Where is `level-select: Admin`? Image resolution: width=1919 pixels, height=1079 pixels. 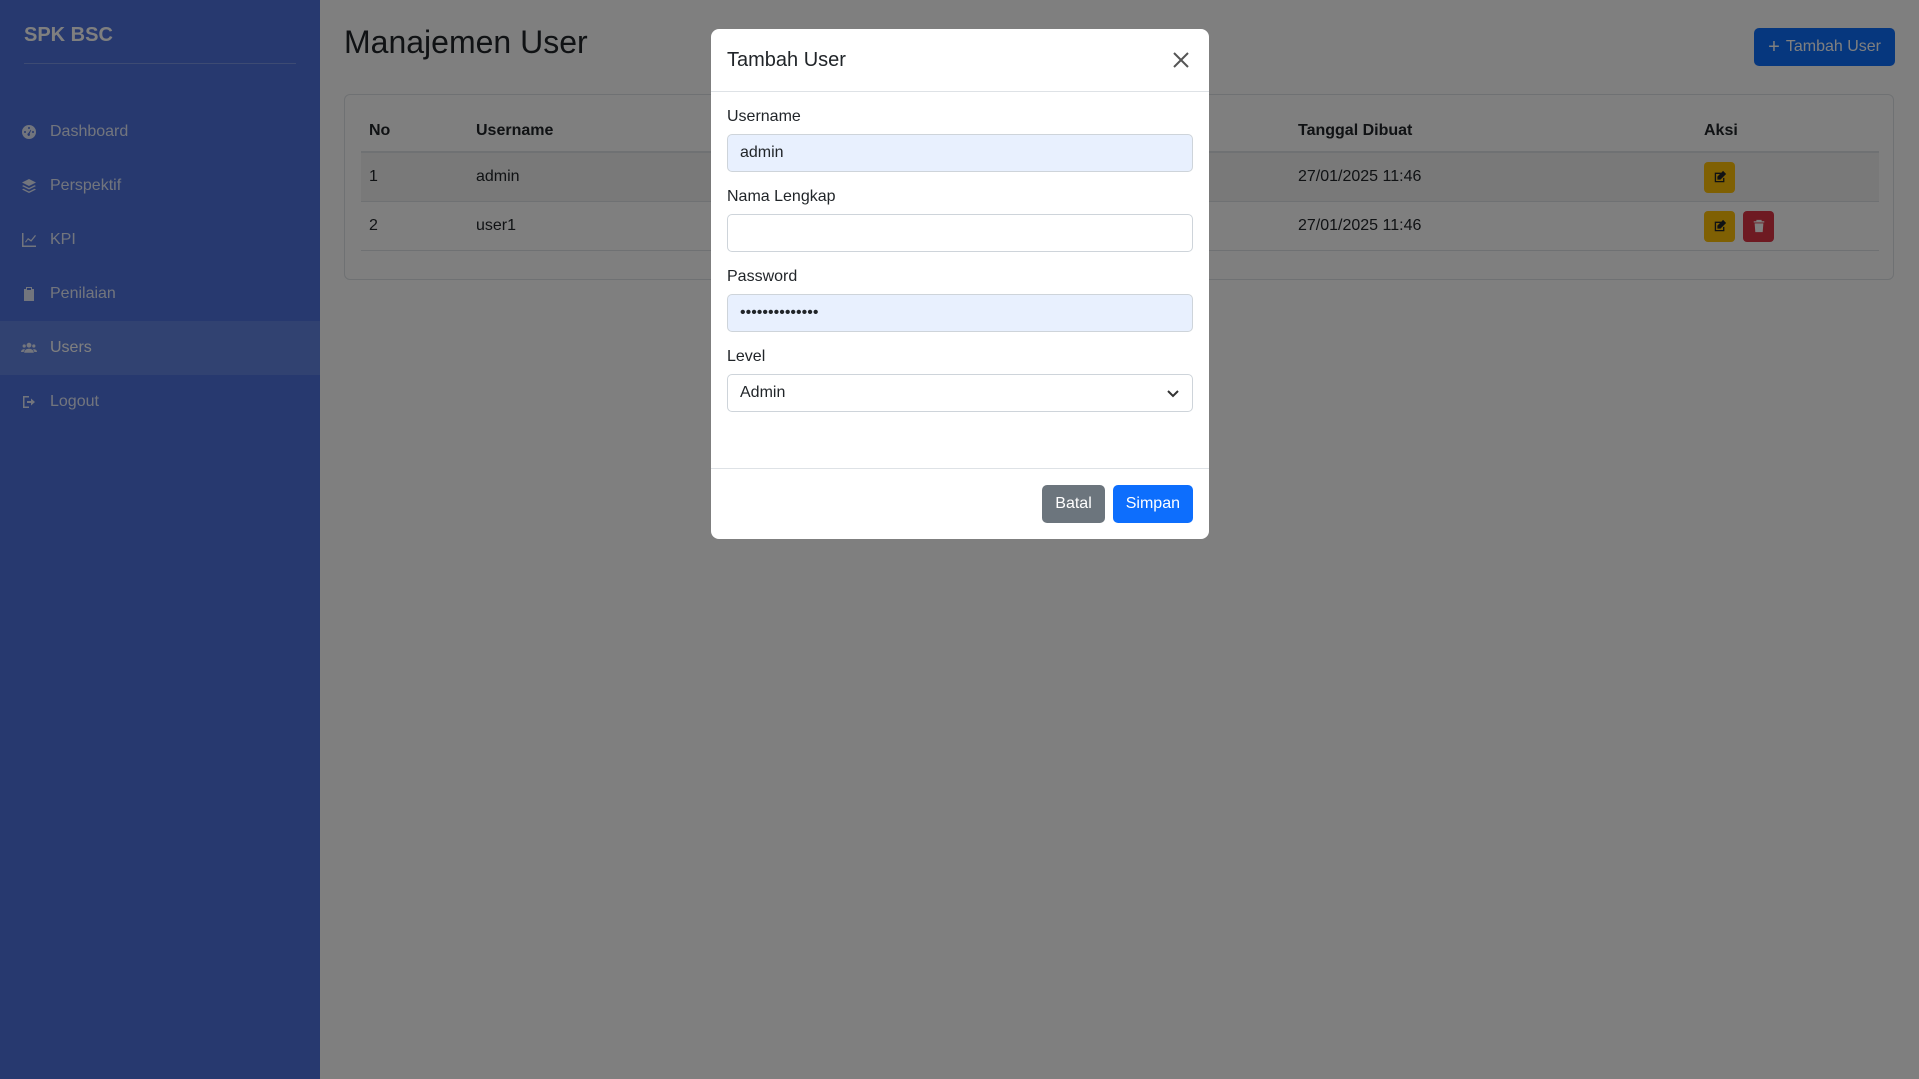 level-select: Admin is located at coordinates (960, 393).